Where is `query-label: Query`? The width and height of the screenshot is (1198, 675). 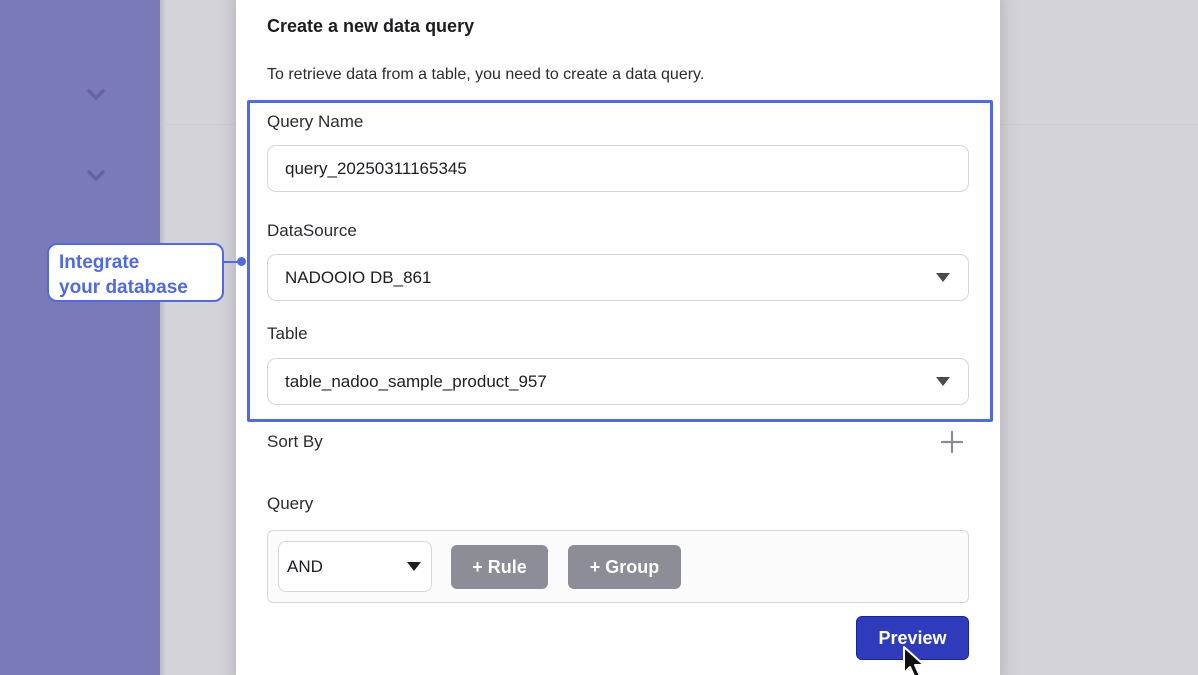 query-label: Query is located at coordinates (290, 503).